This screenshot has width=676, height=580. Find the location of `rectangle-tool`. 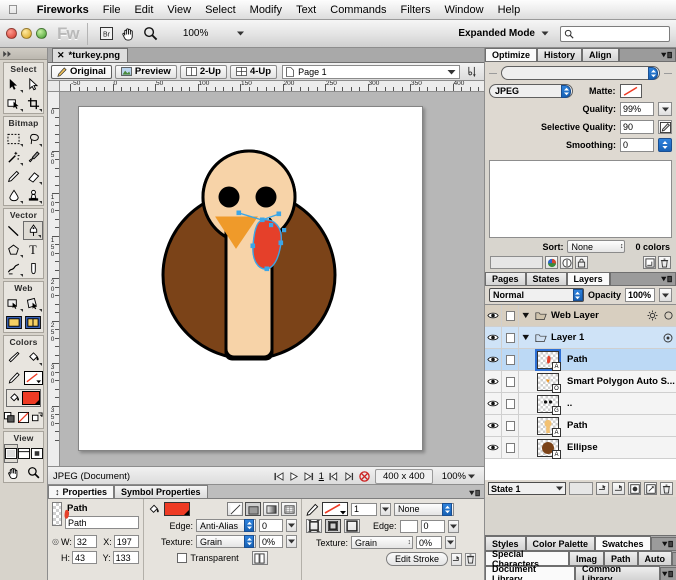

rectangle-tool is located at coordinates (14, 249).